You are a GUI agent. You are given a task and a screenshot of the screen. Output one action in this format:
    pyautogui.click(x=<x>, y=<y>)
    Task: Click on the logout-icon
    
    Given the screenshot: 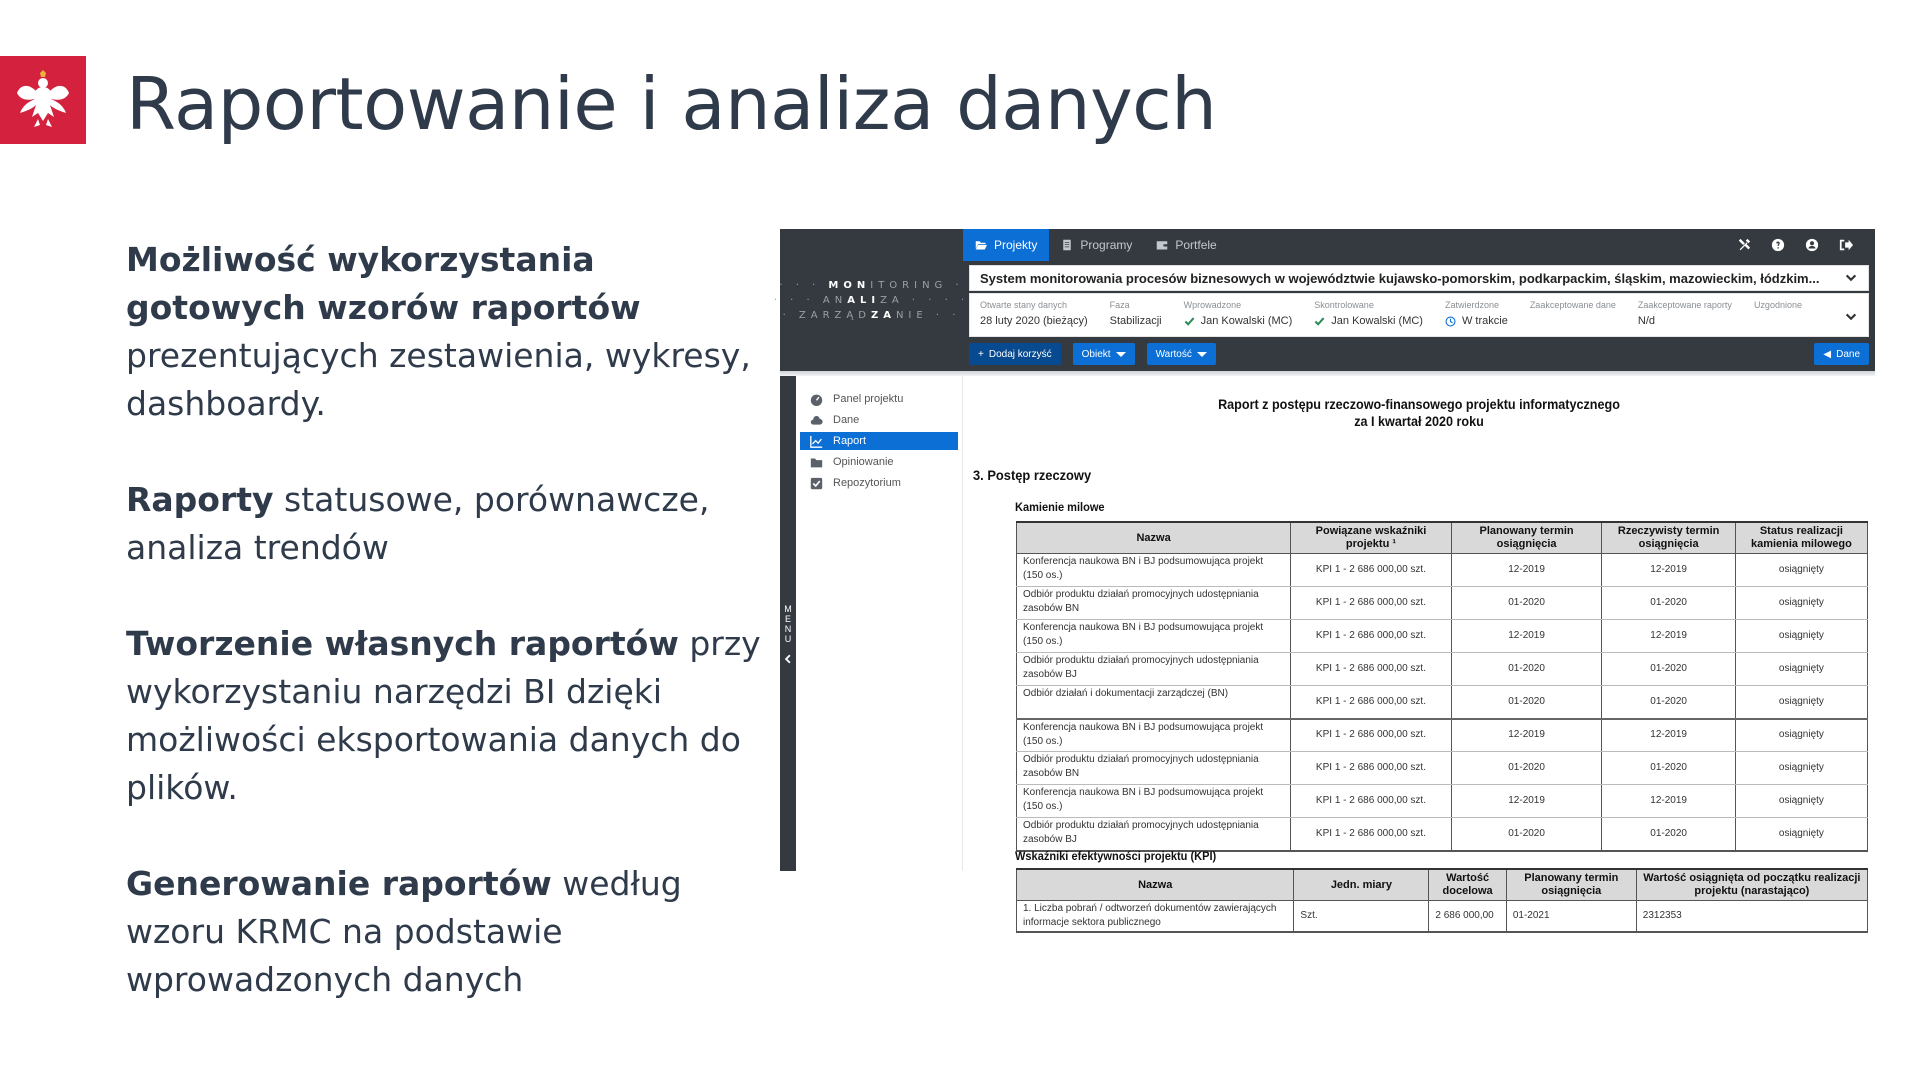 What is the action you would take?
    pyautogui.click(x=1846, y=245)
    